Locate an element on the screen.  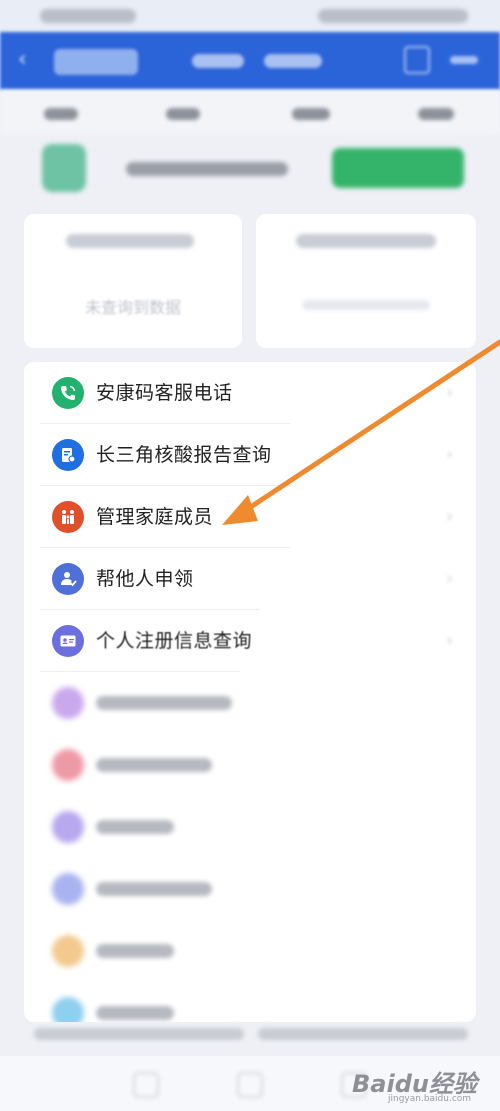
location-selector is located at coordinates (293, 61).